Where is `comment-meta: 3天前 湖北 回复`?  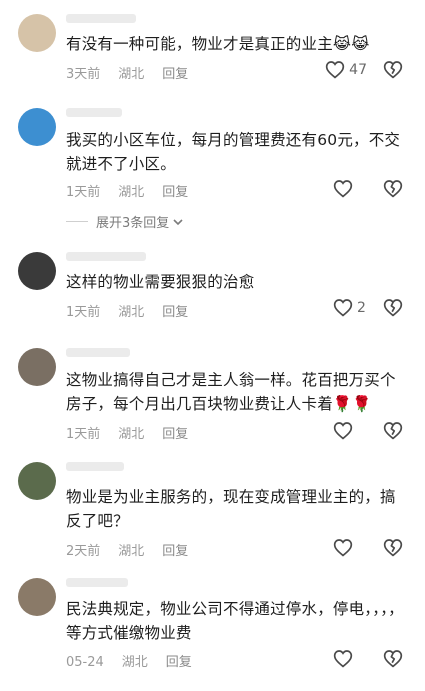
comment-meta: 3天前 湖北 回复 is located at coordinates (136, 72).